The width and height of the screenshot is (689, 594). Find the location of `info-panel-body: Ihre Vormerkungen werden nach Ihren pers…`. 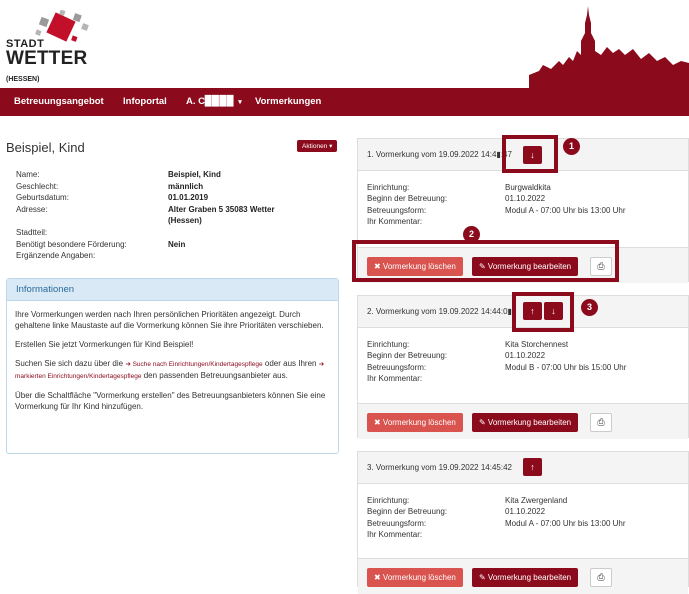

info-panel-body: Ihre Vormerkungen werden nach Ihren pers… is located at coordinates (172, 364).